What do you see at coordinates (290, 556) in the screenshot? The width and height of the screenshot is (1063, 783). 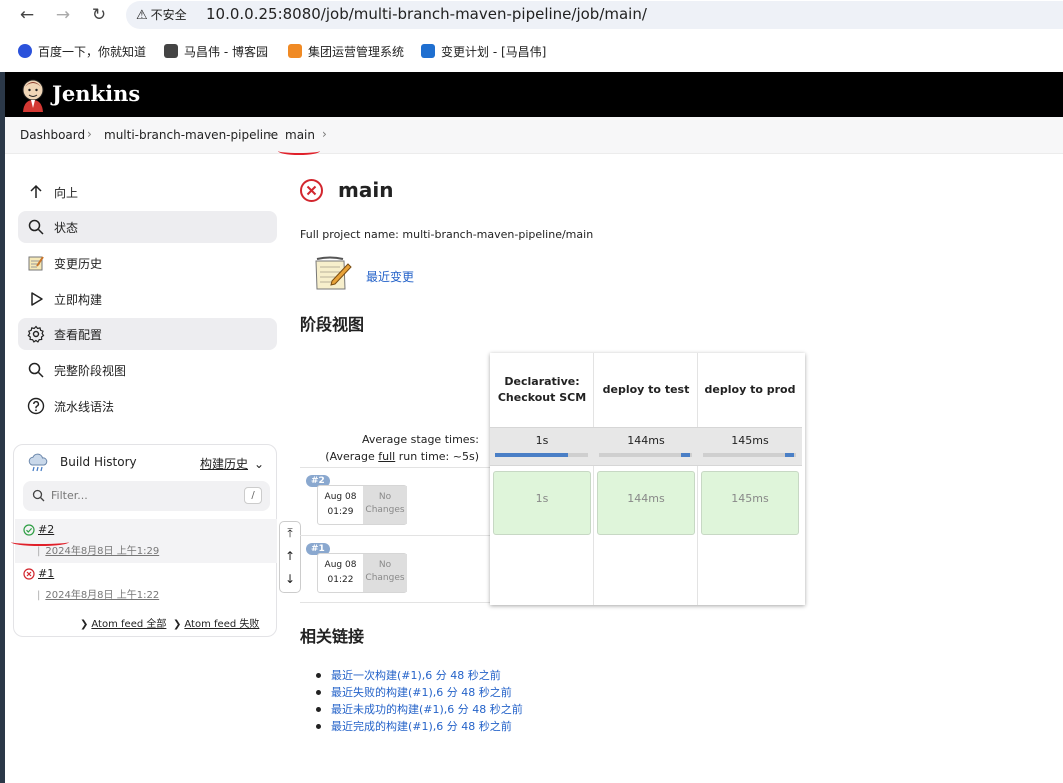 I see `scroll-up-icon: ↑` at bounding box center [290, 556].